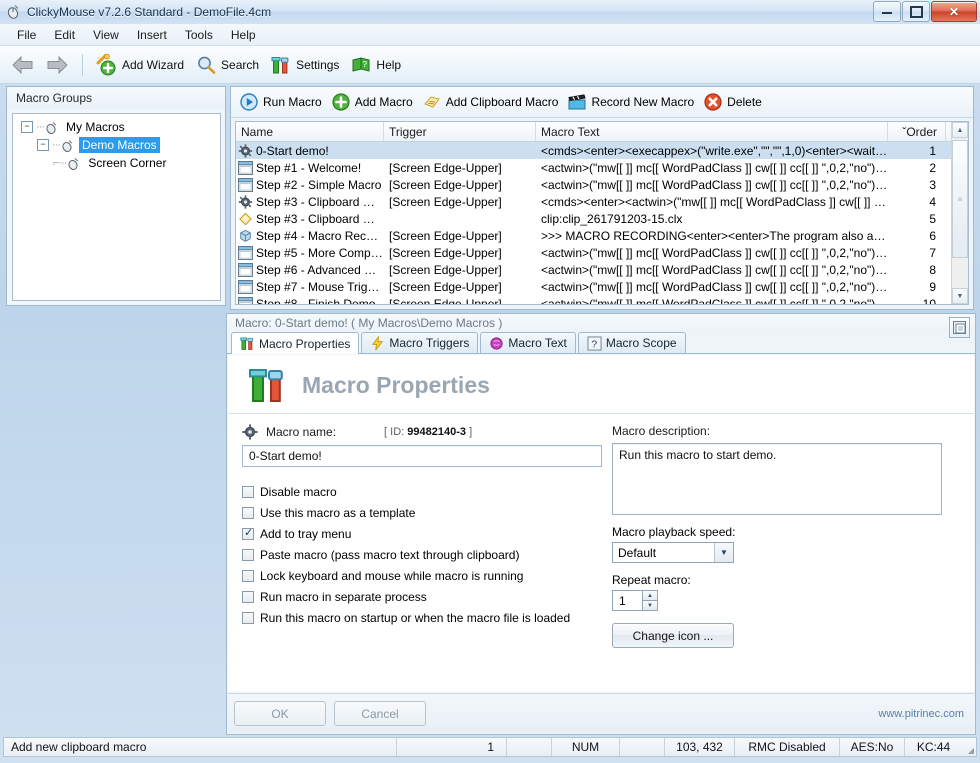 The height and width of the screenshot is (763, 980). I want to click on checkbox-label: Disable macro, so click(298, 491).